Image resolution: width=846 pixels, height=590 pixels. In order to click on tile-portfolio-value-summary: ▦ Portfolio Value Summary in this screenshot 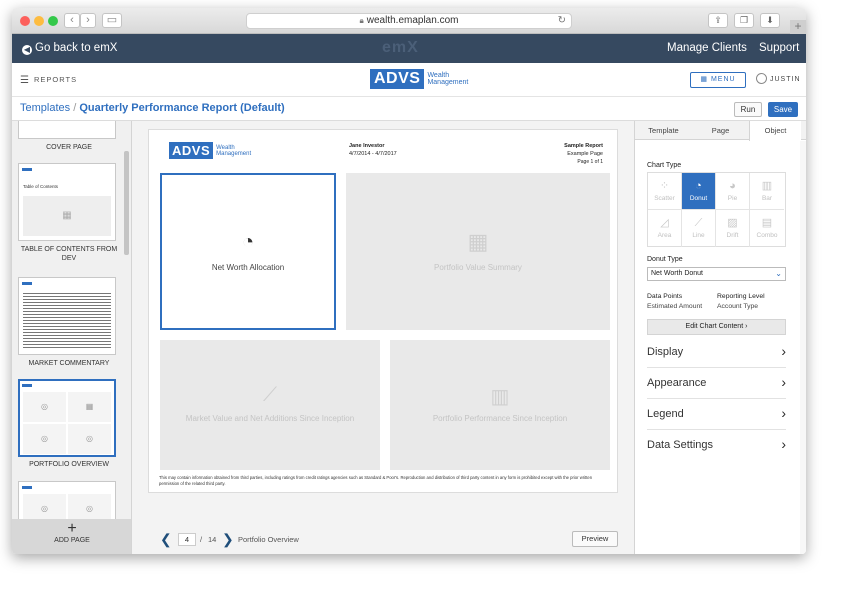, I will do `click(478, 251)`.